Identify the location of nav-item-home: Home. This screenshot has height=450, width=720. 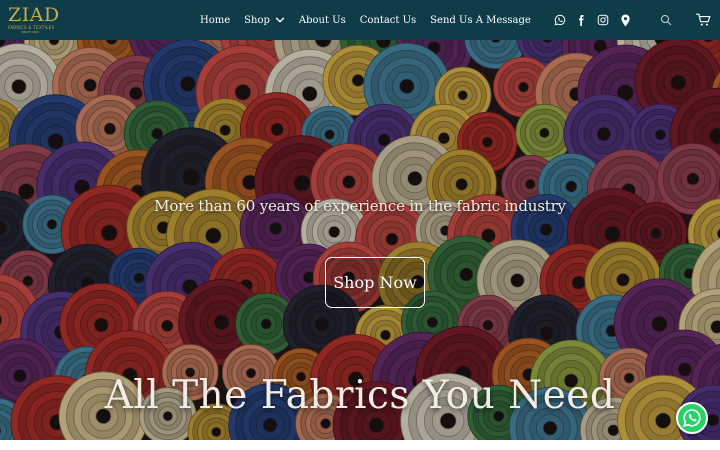
(215, 20).